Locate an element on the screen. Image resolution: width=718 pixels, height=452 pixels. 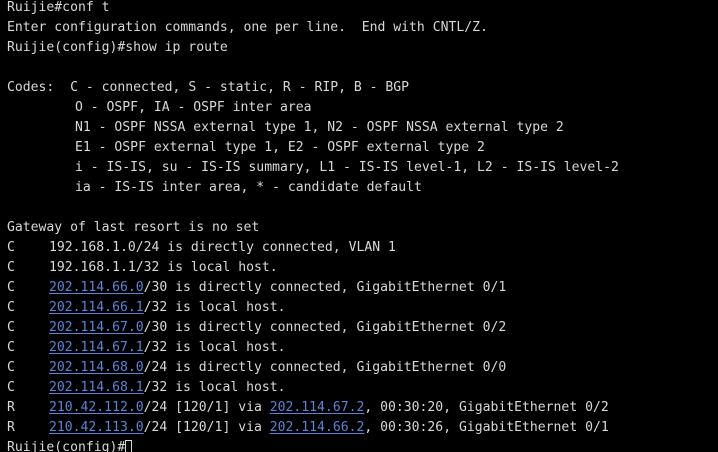
route-row: C 202.114.66.1/32 is local host. is located at coordinates (362, 308).